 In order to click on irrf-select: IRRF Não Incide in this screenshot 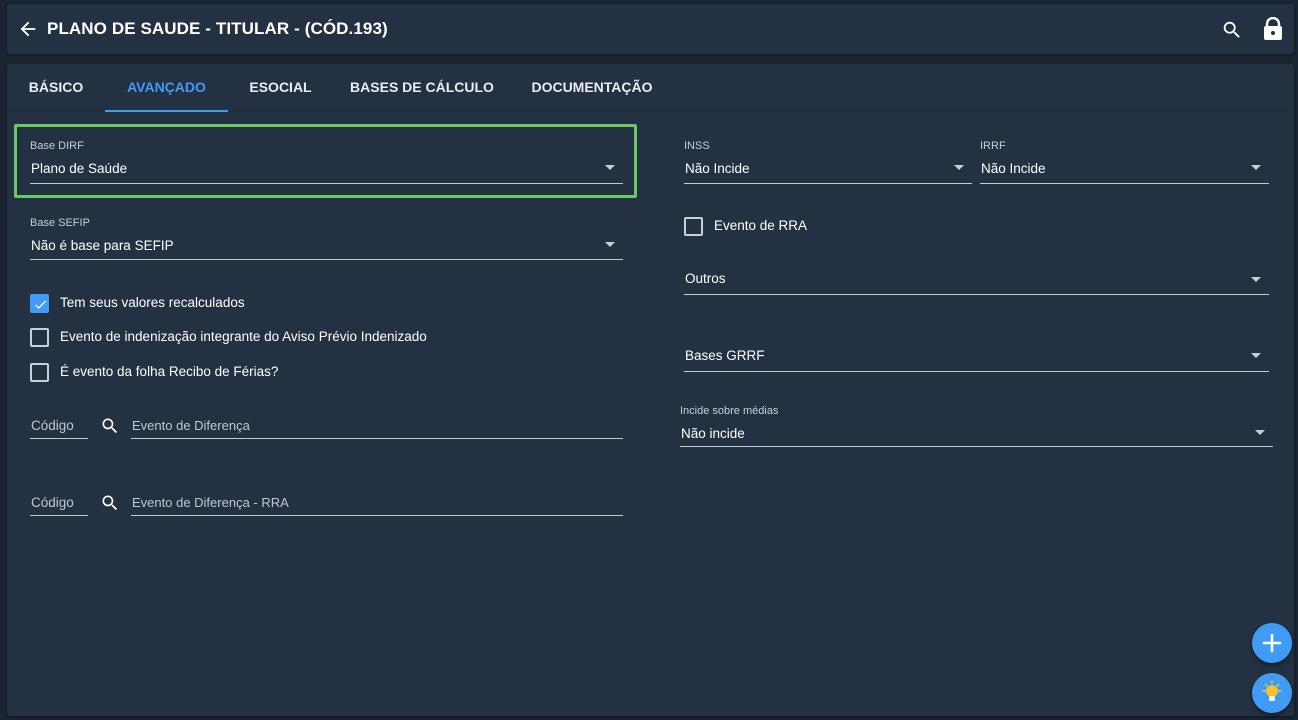, I will do `click(1124, 162)`.